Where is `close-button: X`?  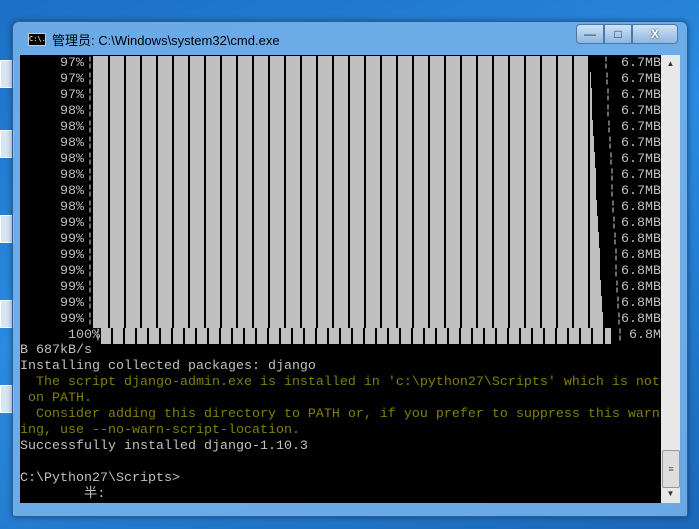 close-button: X is located at coordinates (655, 34).